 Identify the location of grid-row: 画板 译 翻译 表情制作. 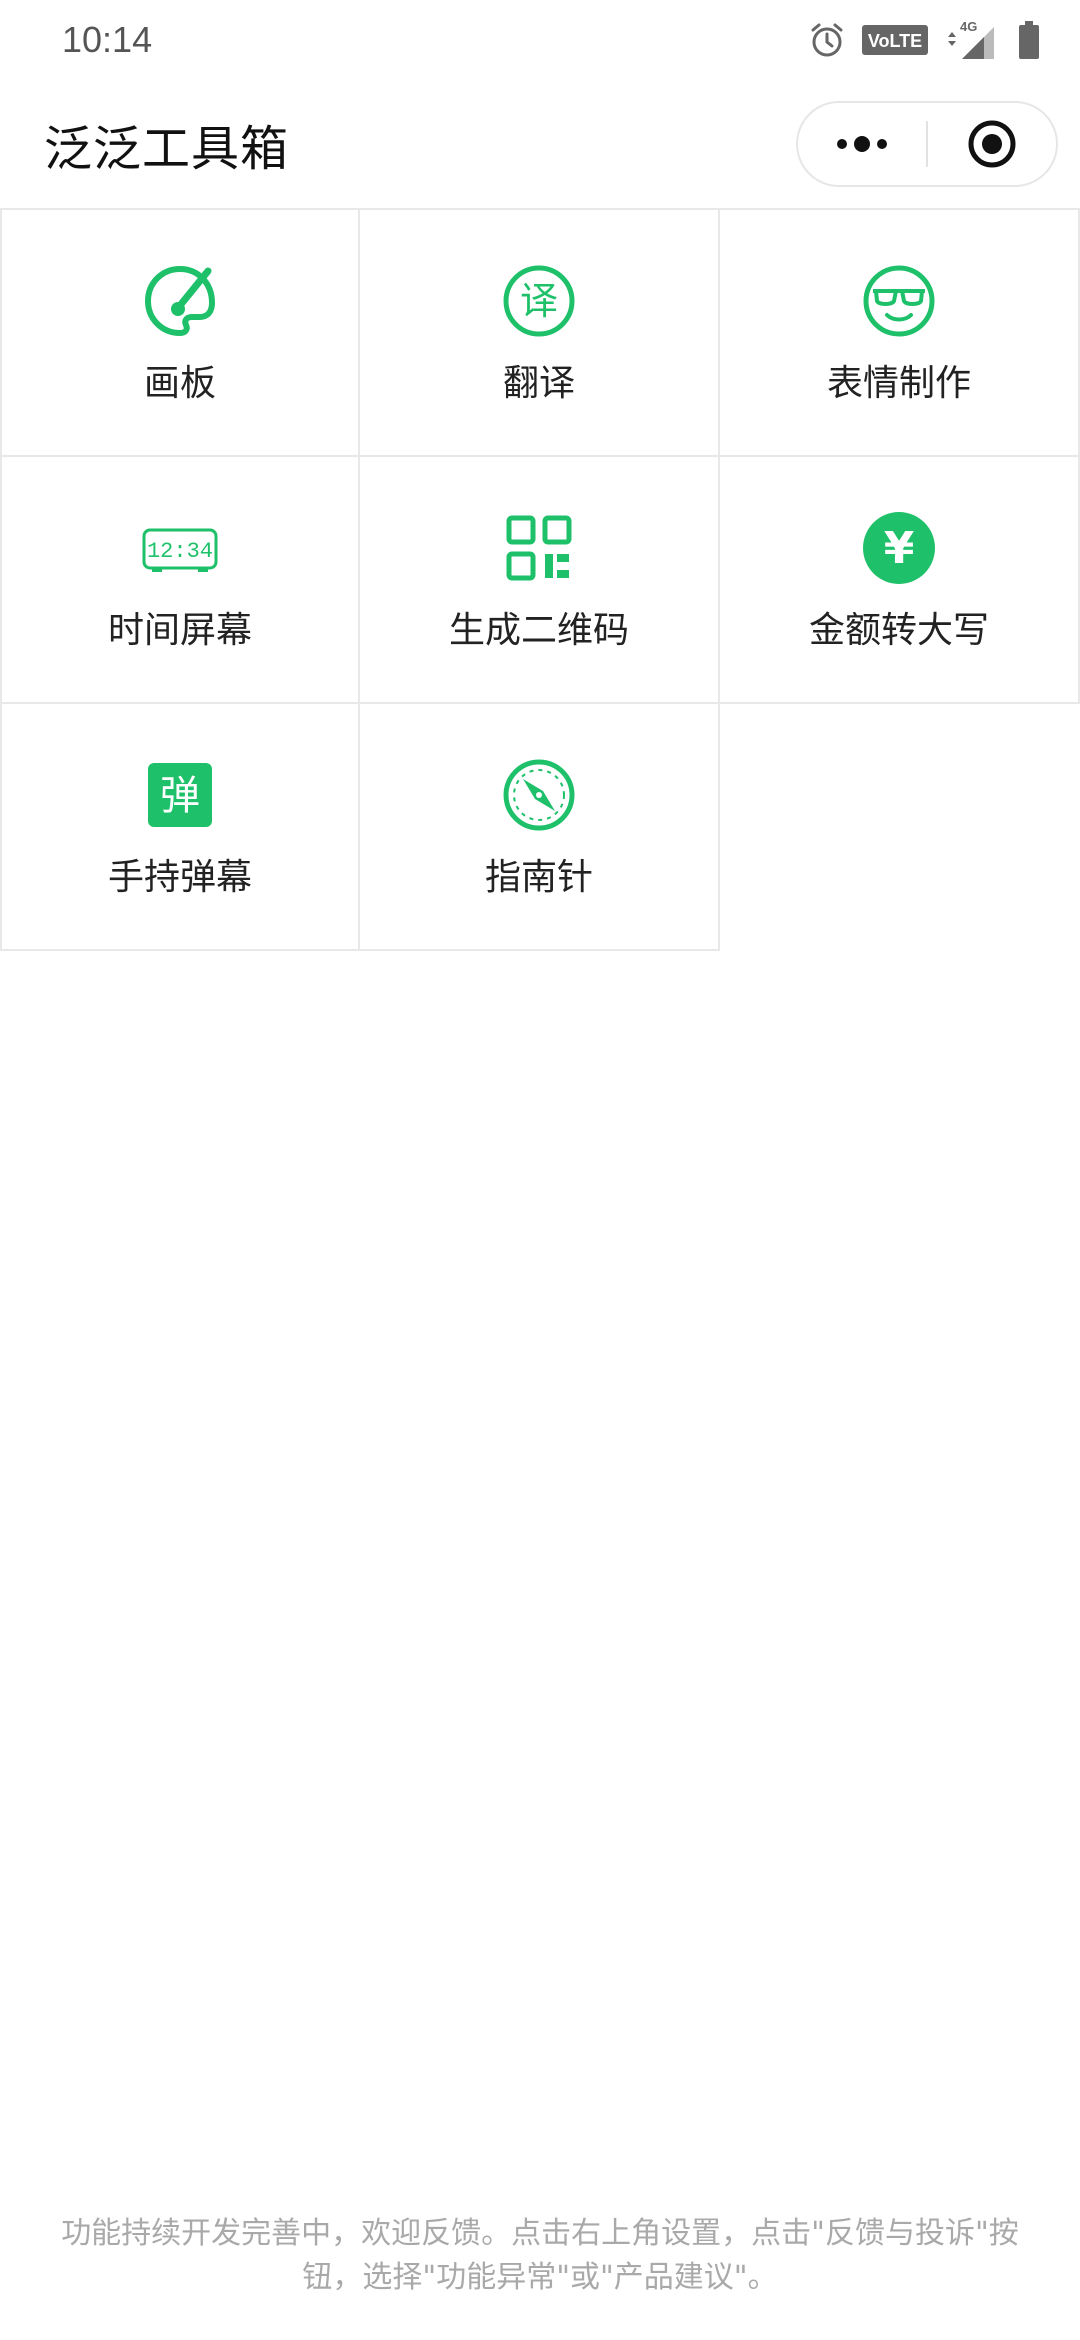
(540, 333).